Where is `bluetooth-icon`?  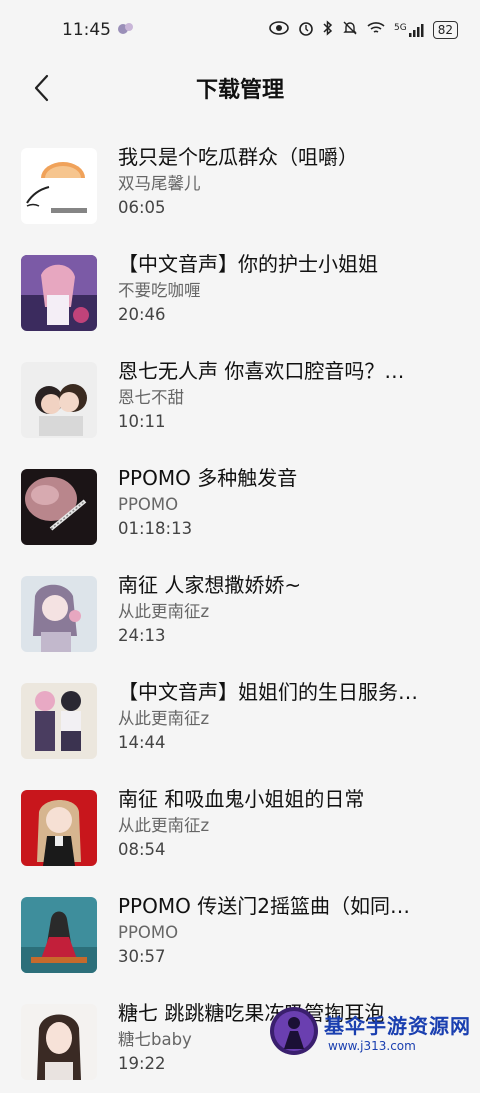
bluetooth-icon is located at coordinates (328, 30).